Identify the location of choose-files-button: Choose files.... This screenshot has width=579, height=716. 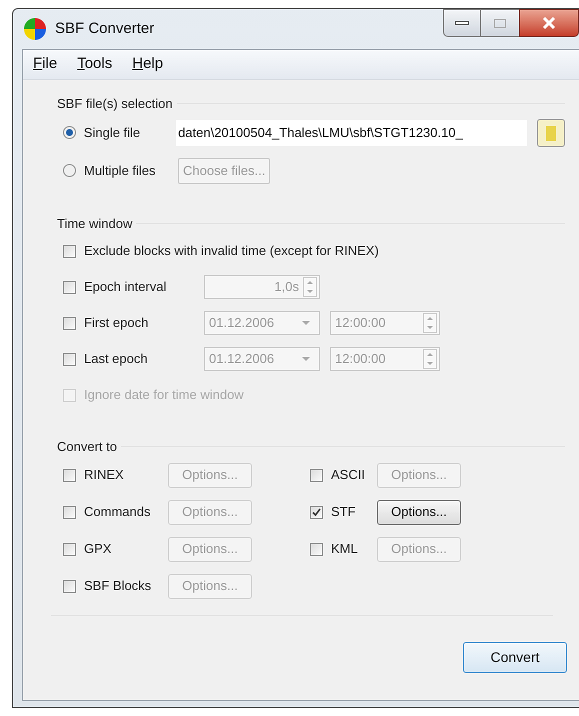
(224, 171).